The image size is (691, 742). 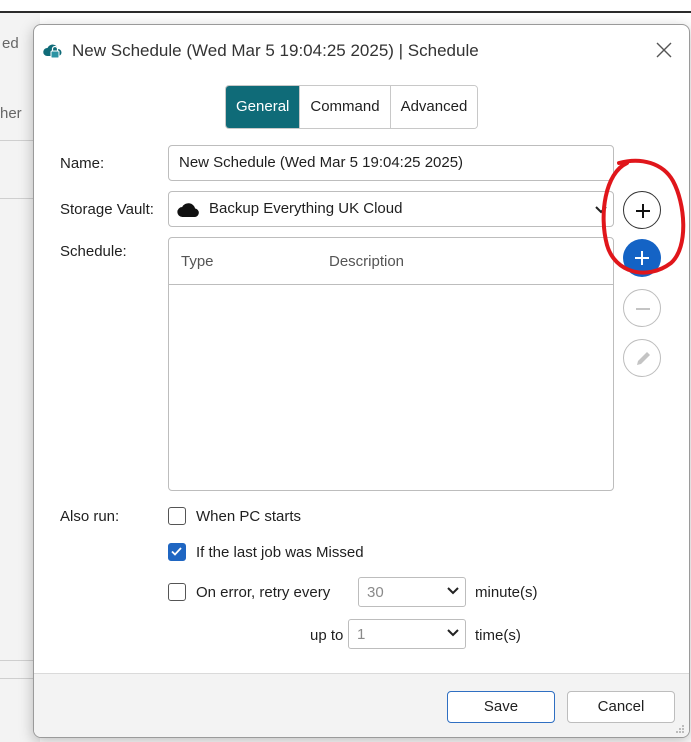 I want to click on retry-times-unit: time(s), so click(x=498, y=635).